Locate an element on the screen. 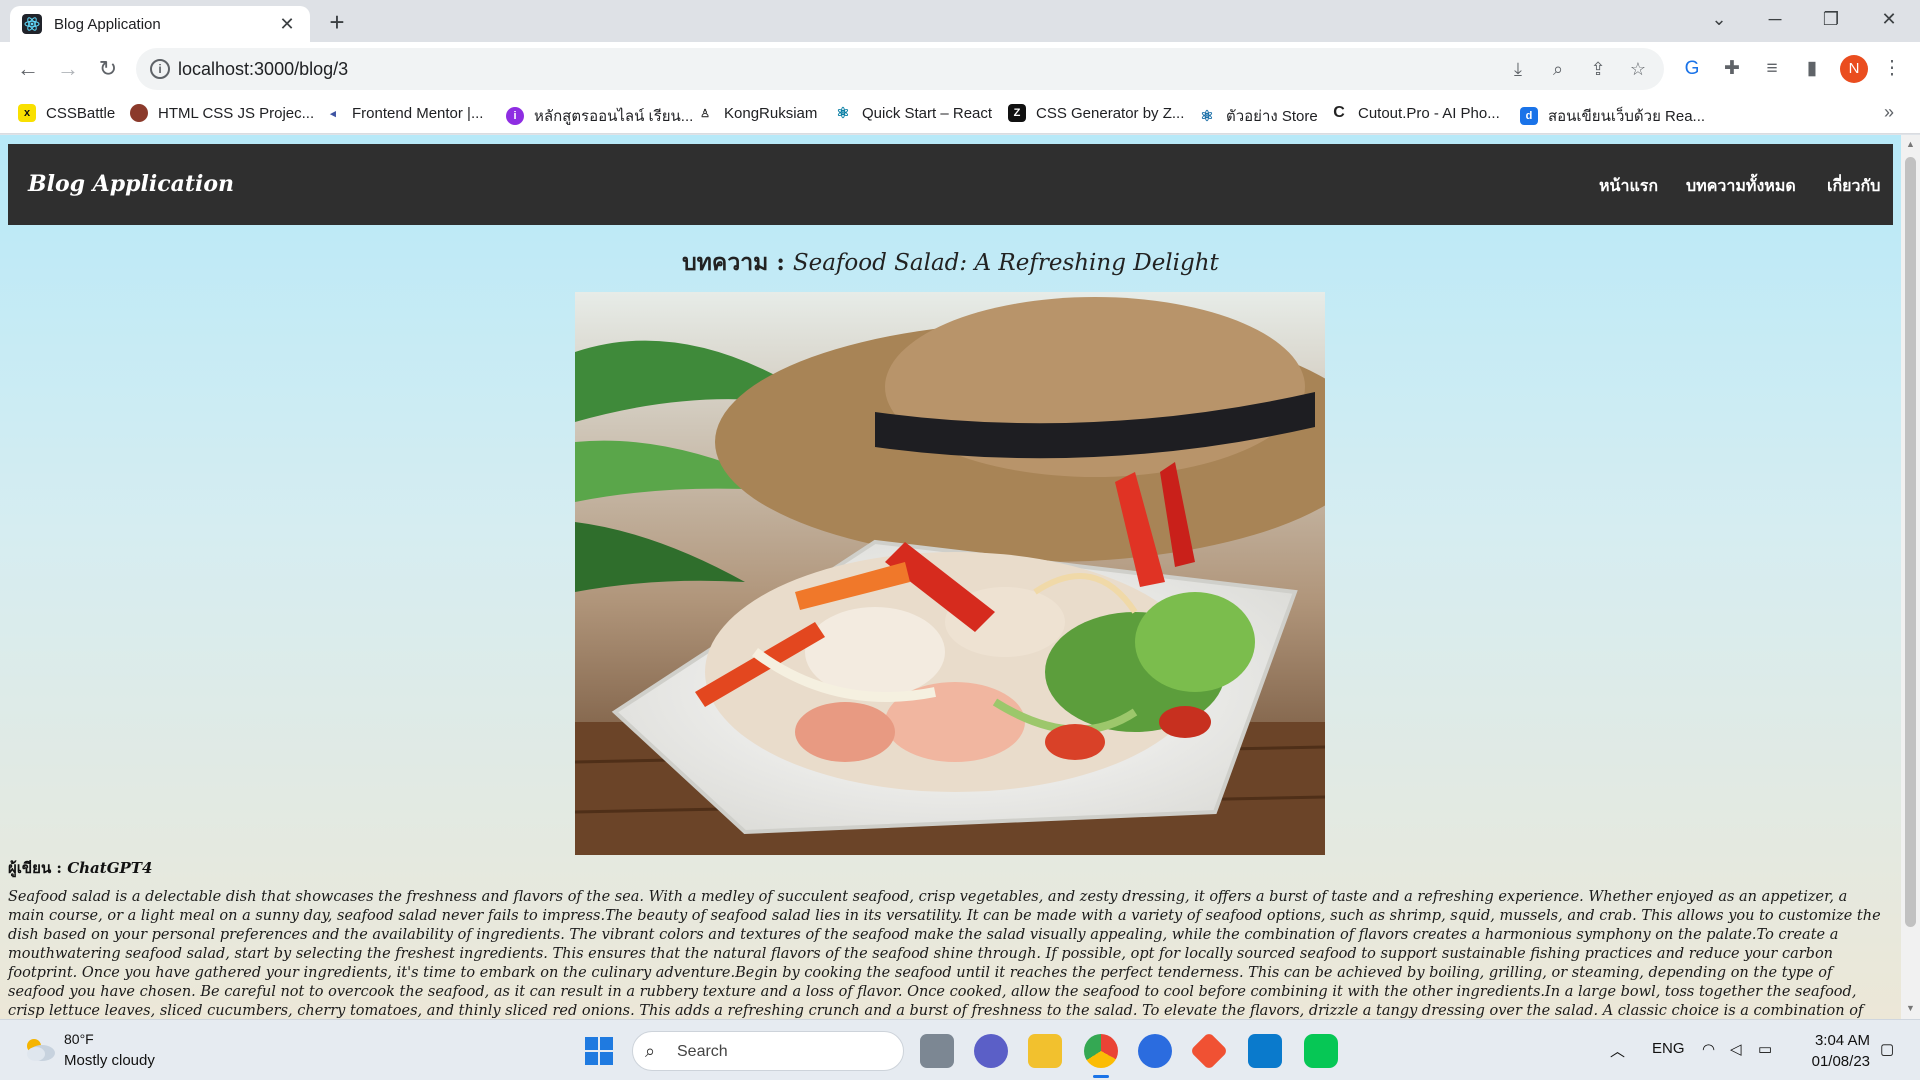 This screenshot has width=1920, height=1080. media-control-icon: ≡ is located at coordinates (1772, 69).